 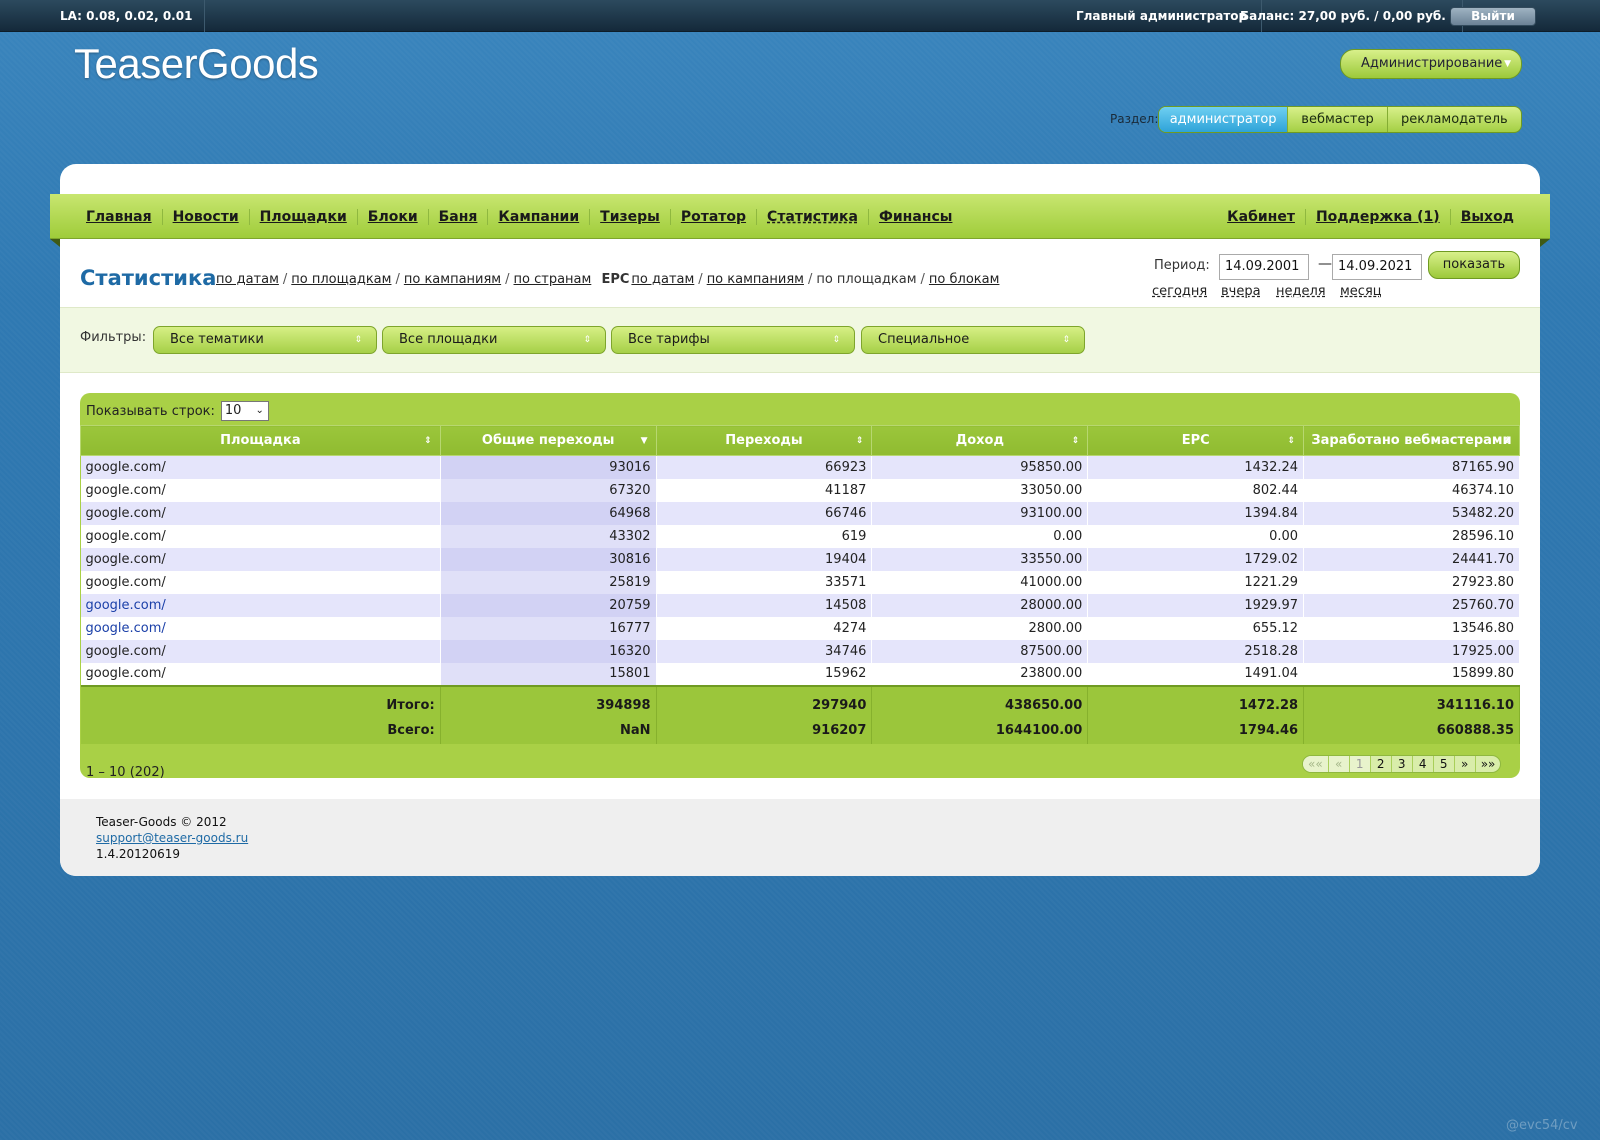 What do you see at coordinates (973, 340) in the screenshot?
I see `filter-special-select: Специальное ⇕` at bounding box center [973, 340].